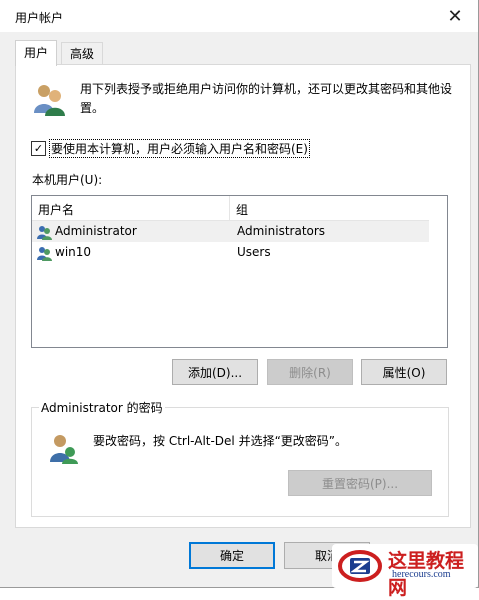  I want to click on close-button: ✕, so click(455, 16).